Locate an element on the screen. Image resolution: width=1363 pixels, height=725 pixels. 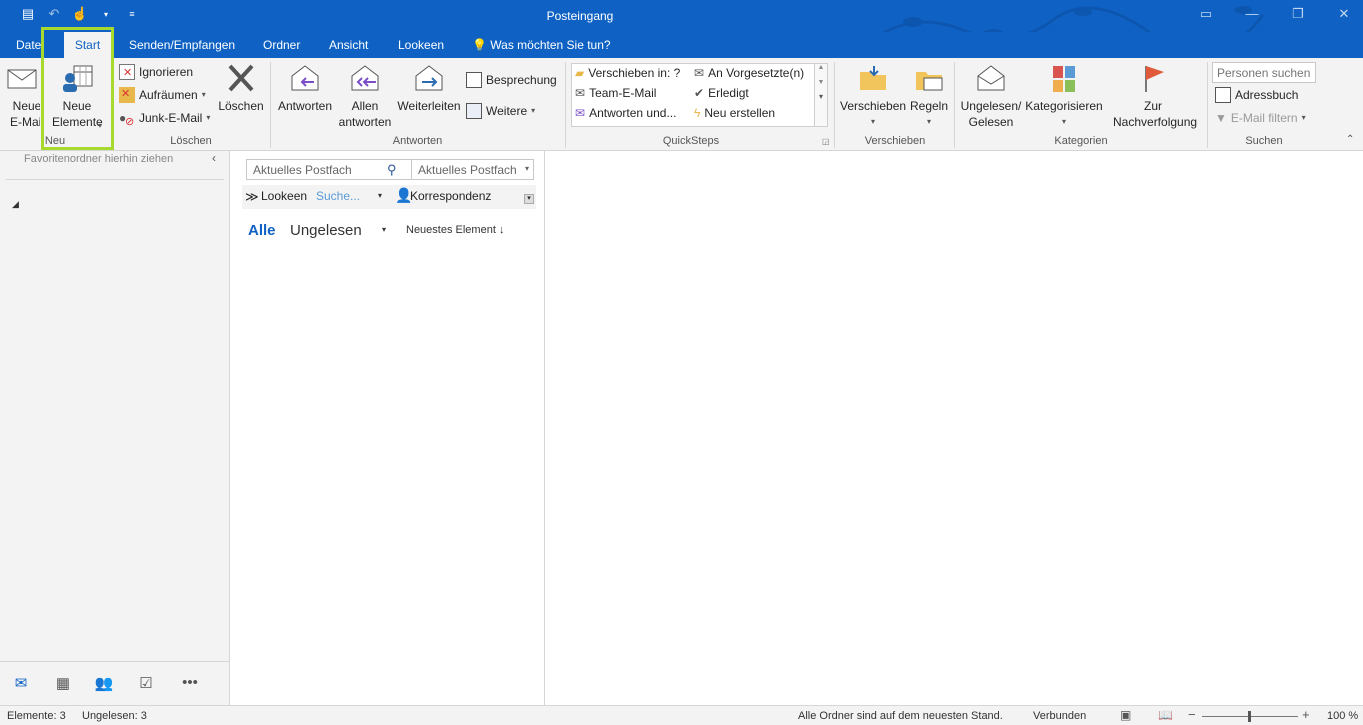
favorites-hint: Favoritenordner hierhin ziehen is located at coordinates (99, 159).